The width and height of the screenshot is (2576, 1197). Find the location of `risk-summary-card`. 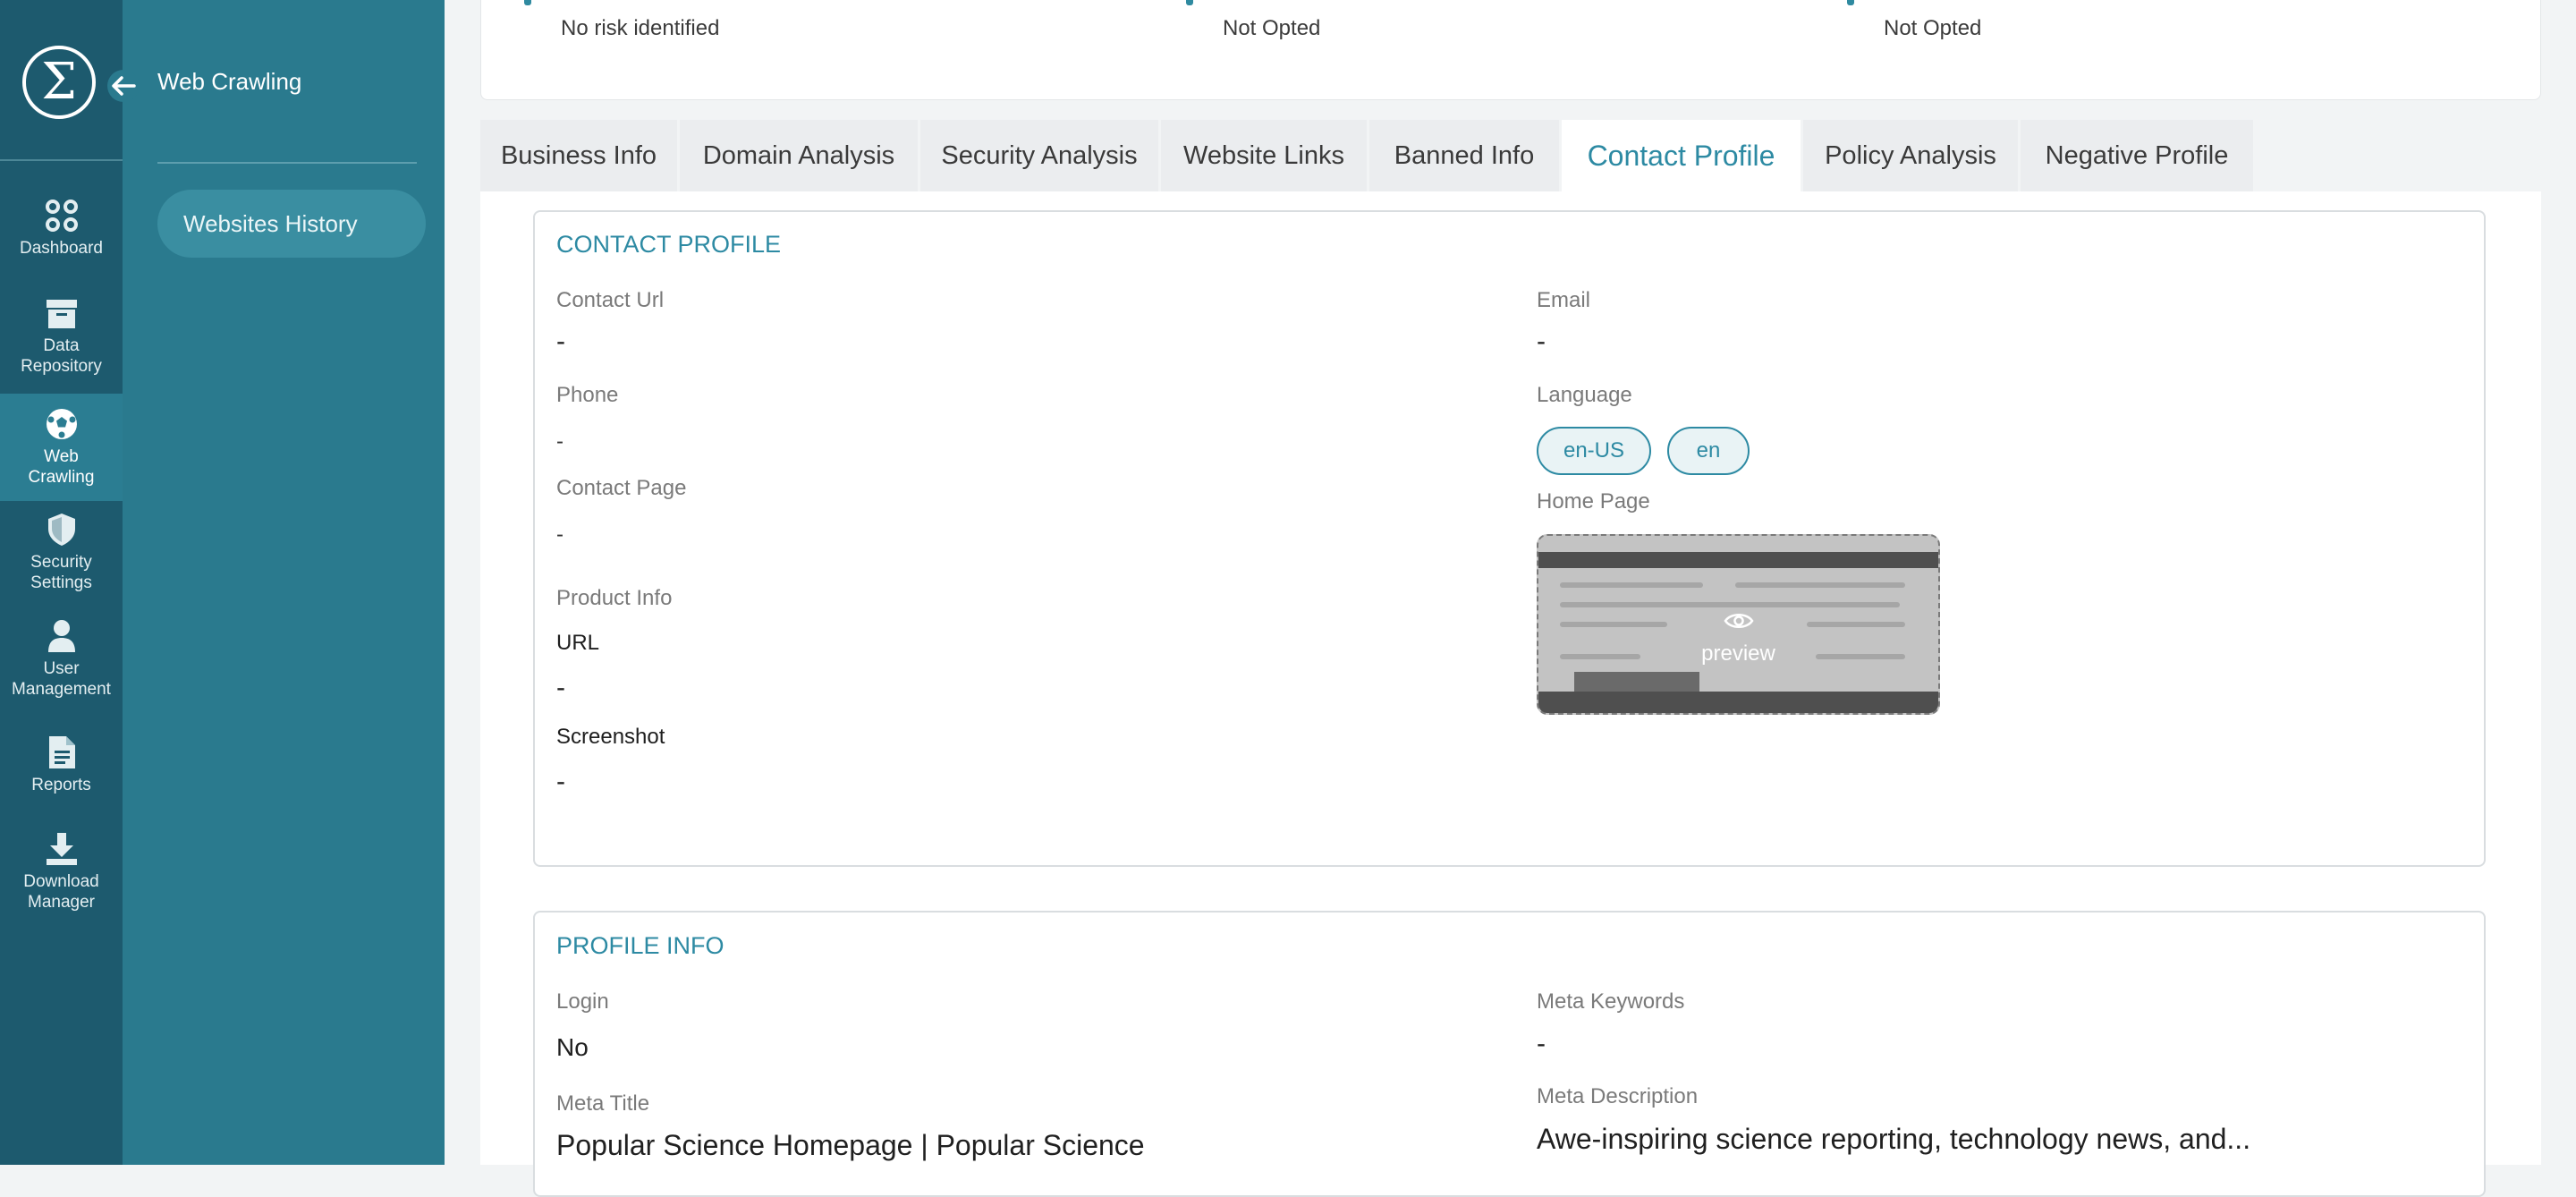

risk-summary-card is located at coordinates (1510, 50).